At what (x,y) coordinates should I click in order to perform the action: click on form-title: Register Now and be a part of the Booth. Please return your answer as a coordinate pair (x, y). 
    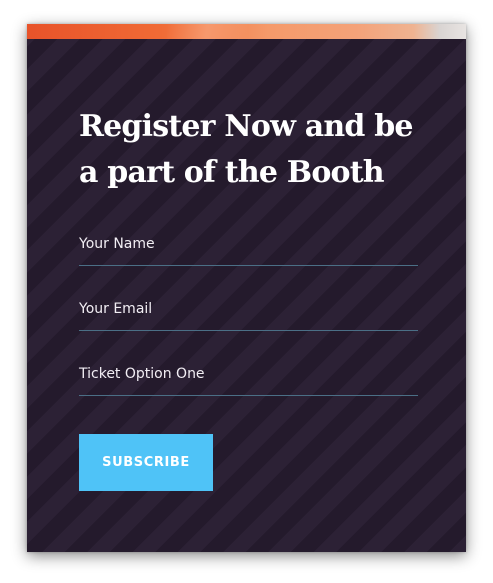
    Looking at the image, I should click on (246, 149).